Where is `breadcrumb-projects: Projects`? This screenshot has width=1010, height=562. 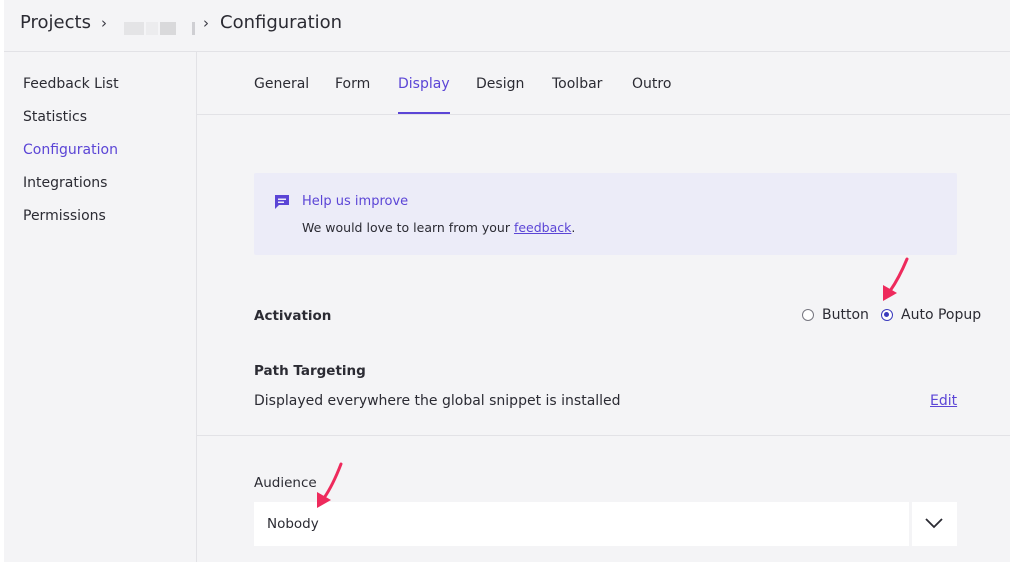
breadcrumb-projects: Projects is located at coordinates (55, 22).